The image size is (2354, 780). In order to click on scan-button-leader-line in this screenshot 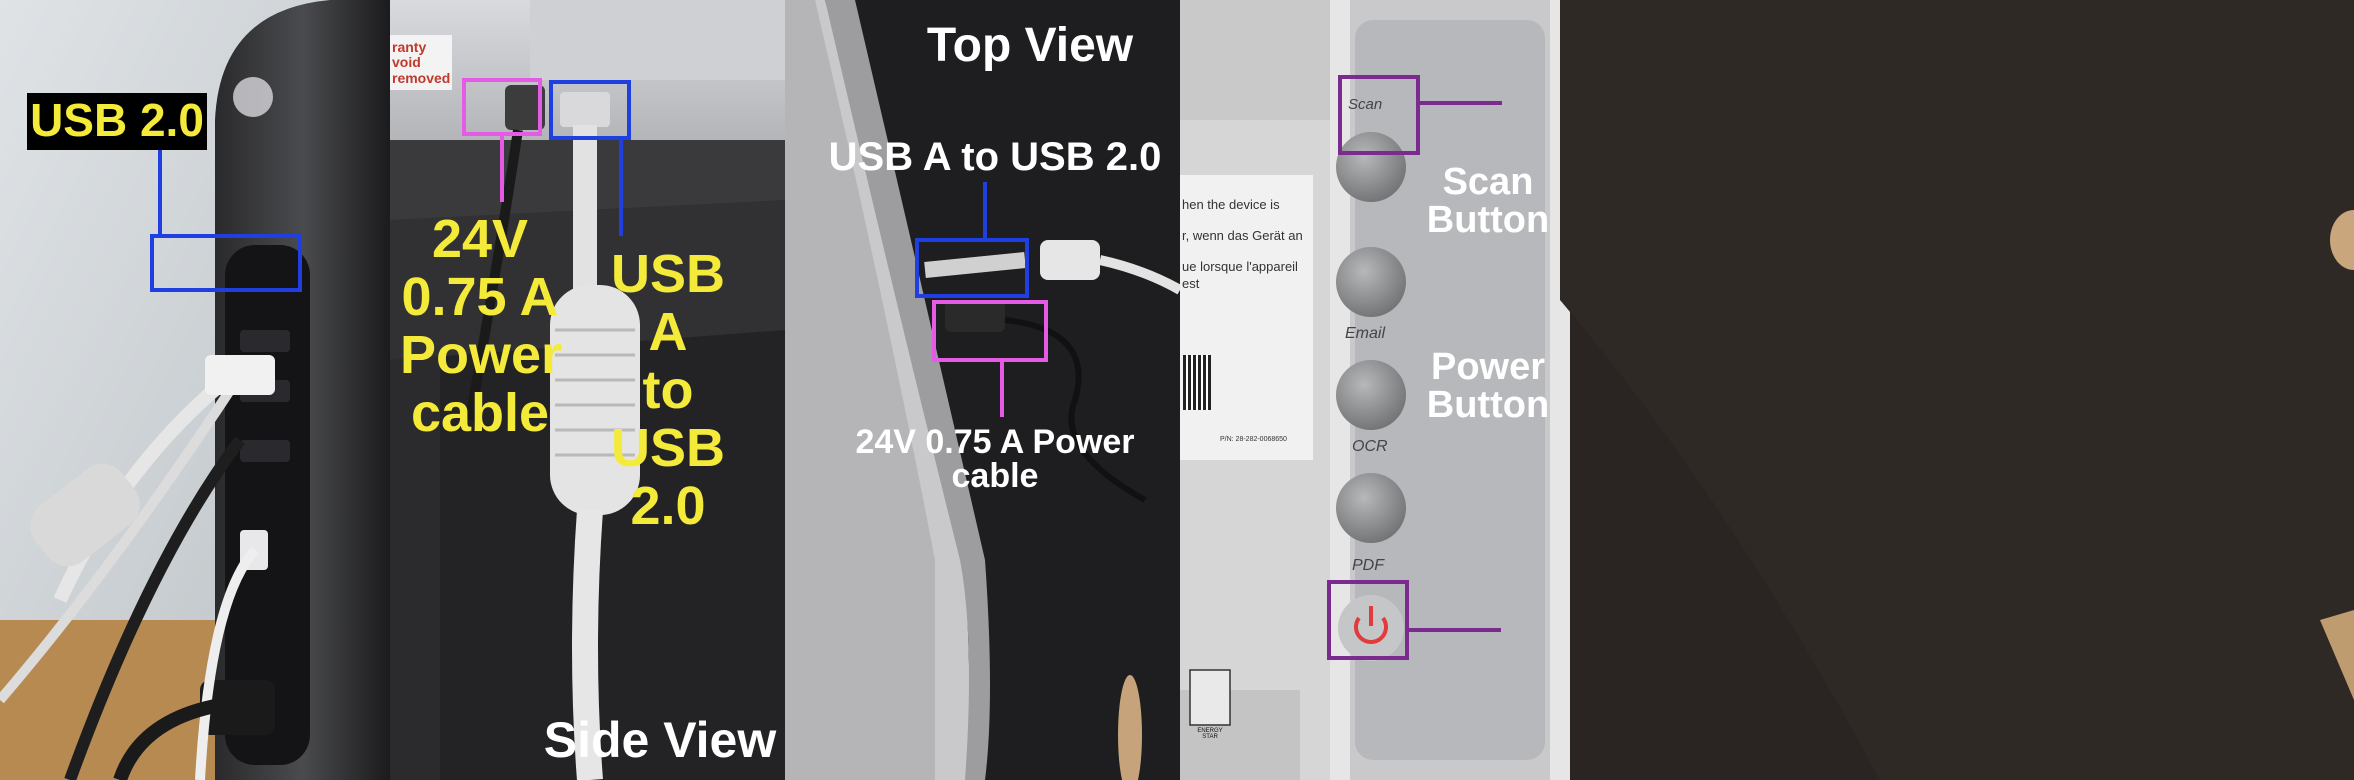, I will do `click(1461, 103)`.